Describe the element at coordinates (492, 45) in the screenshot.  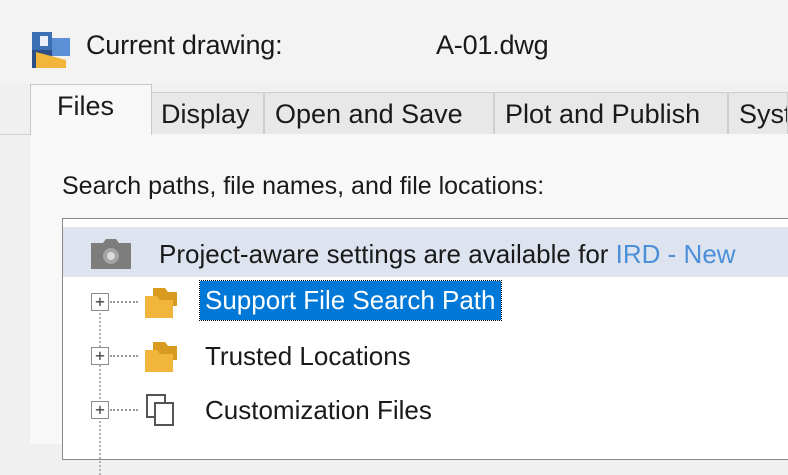
I see `current-drawing-filename: A-01.dwg` at that location.